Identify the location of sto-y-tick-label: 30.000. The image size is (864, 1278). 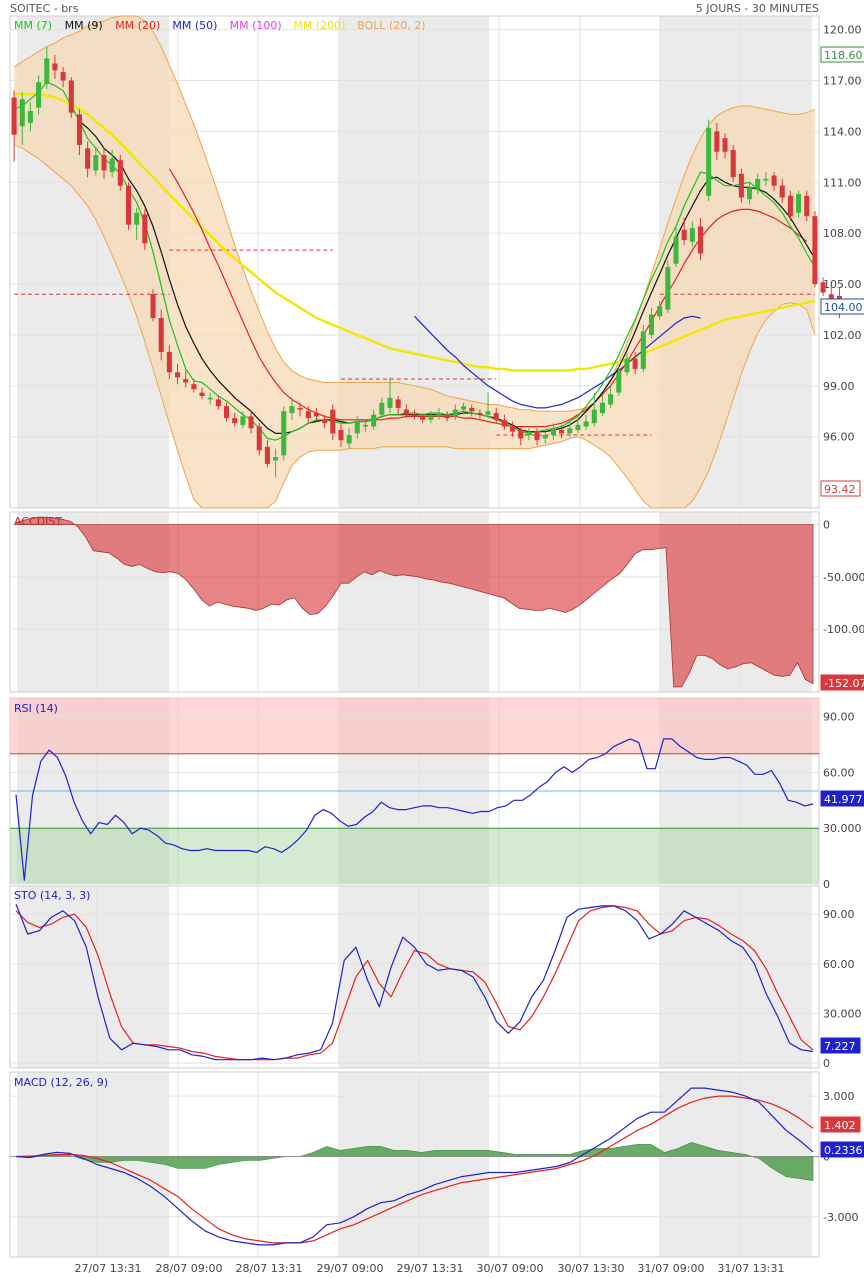
(842, 1013).